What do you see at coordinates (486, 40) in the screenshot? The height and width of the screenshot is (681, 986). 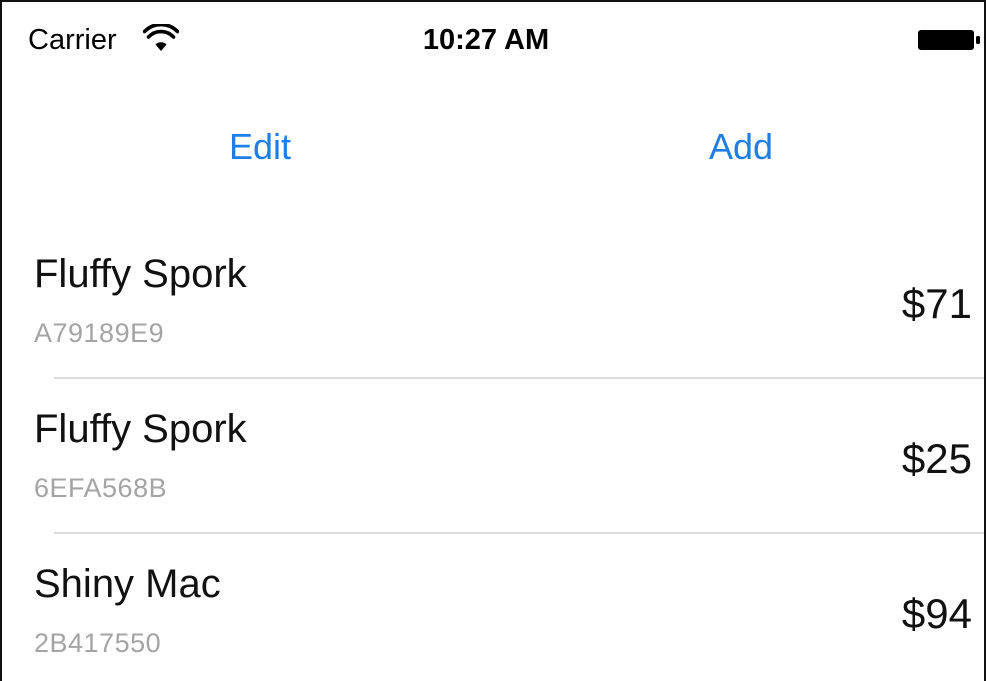 I see `status-time: 10:27 AM` at bounding box center [486, 40].